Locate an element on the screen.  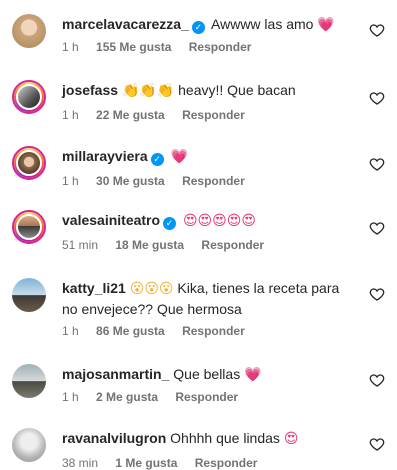
comment-likes: 2 Me gusta is located at coordinates (127, 397).